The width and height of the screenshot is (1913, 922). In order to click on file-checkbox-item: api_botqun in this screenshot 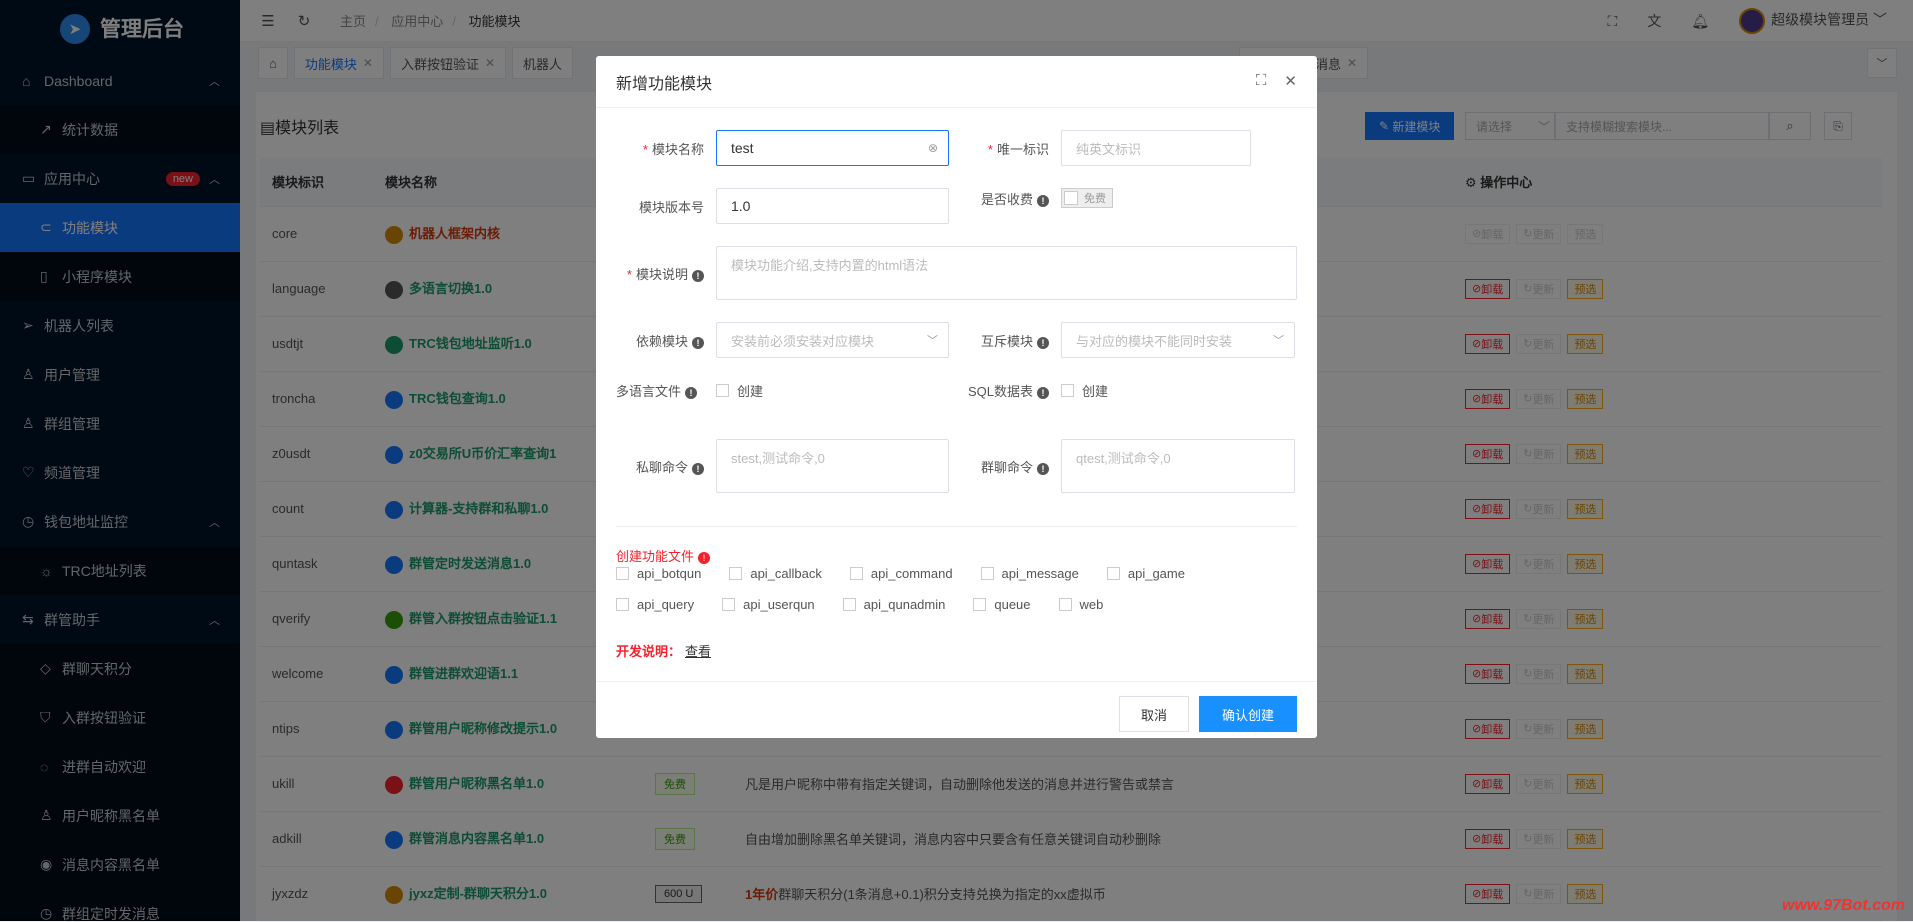, I will do `click(658, 573)`.